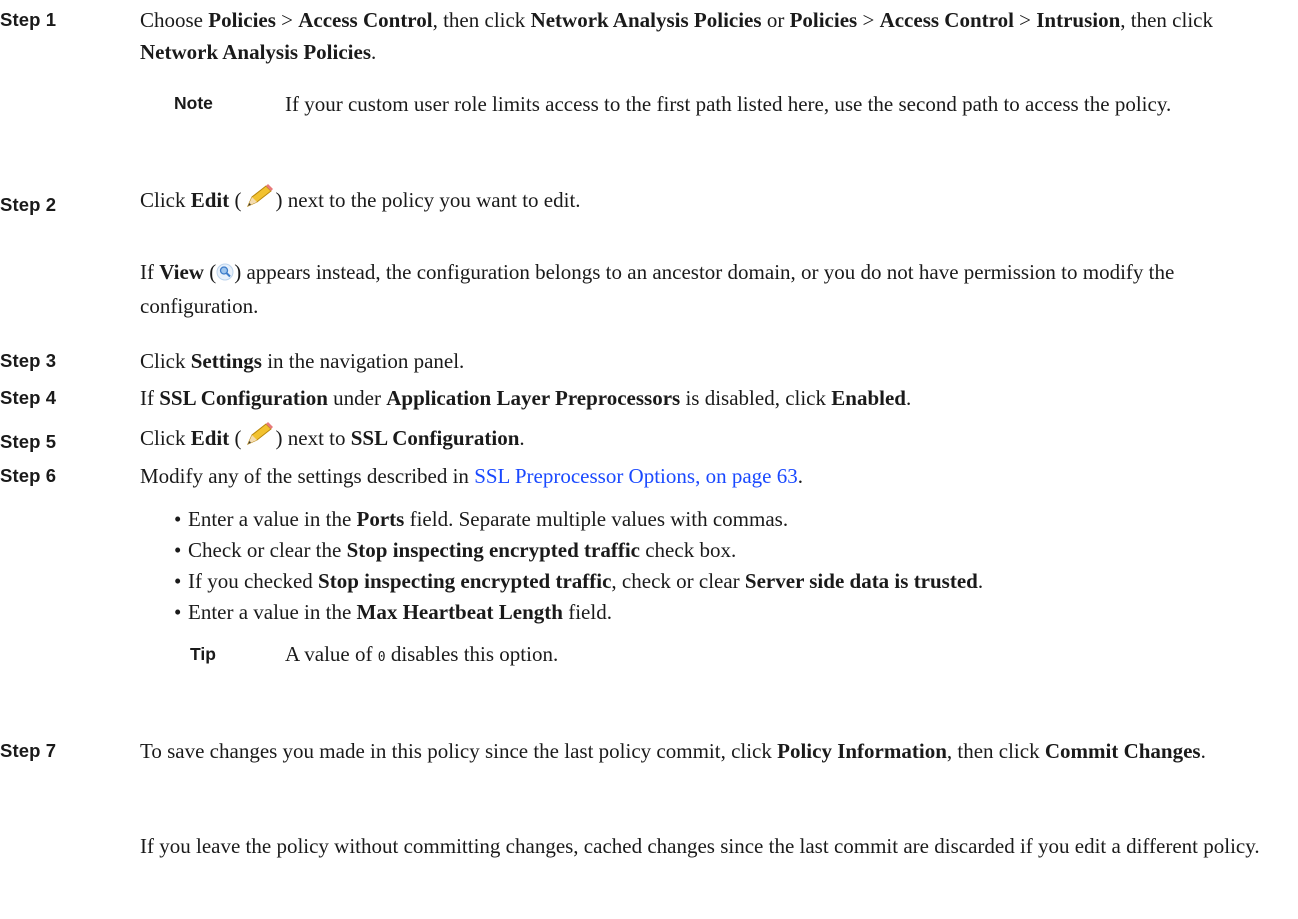  I want to click on step-5-label: Step 5, so click(28, 441).